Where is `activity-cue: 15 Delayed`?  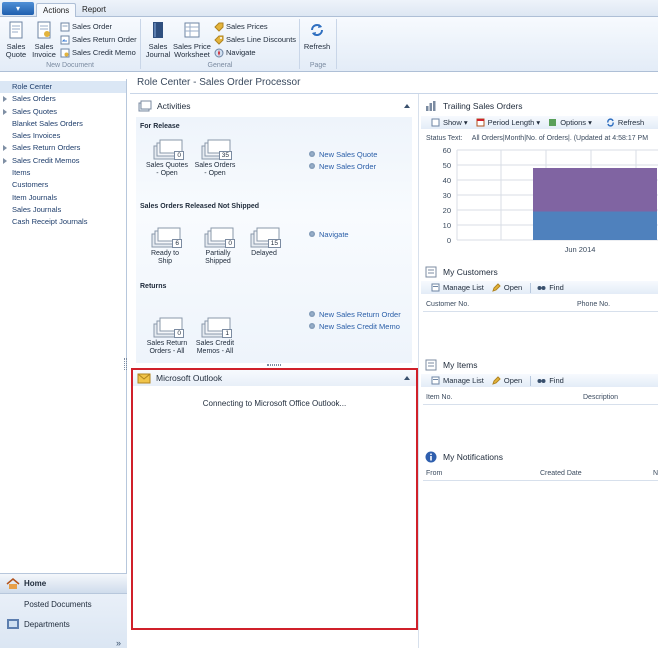 activity-cue: 15 Delayed is located at coordinates (264, 242).